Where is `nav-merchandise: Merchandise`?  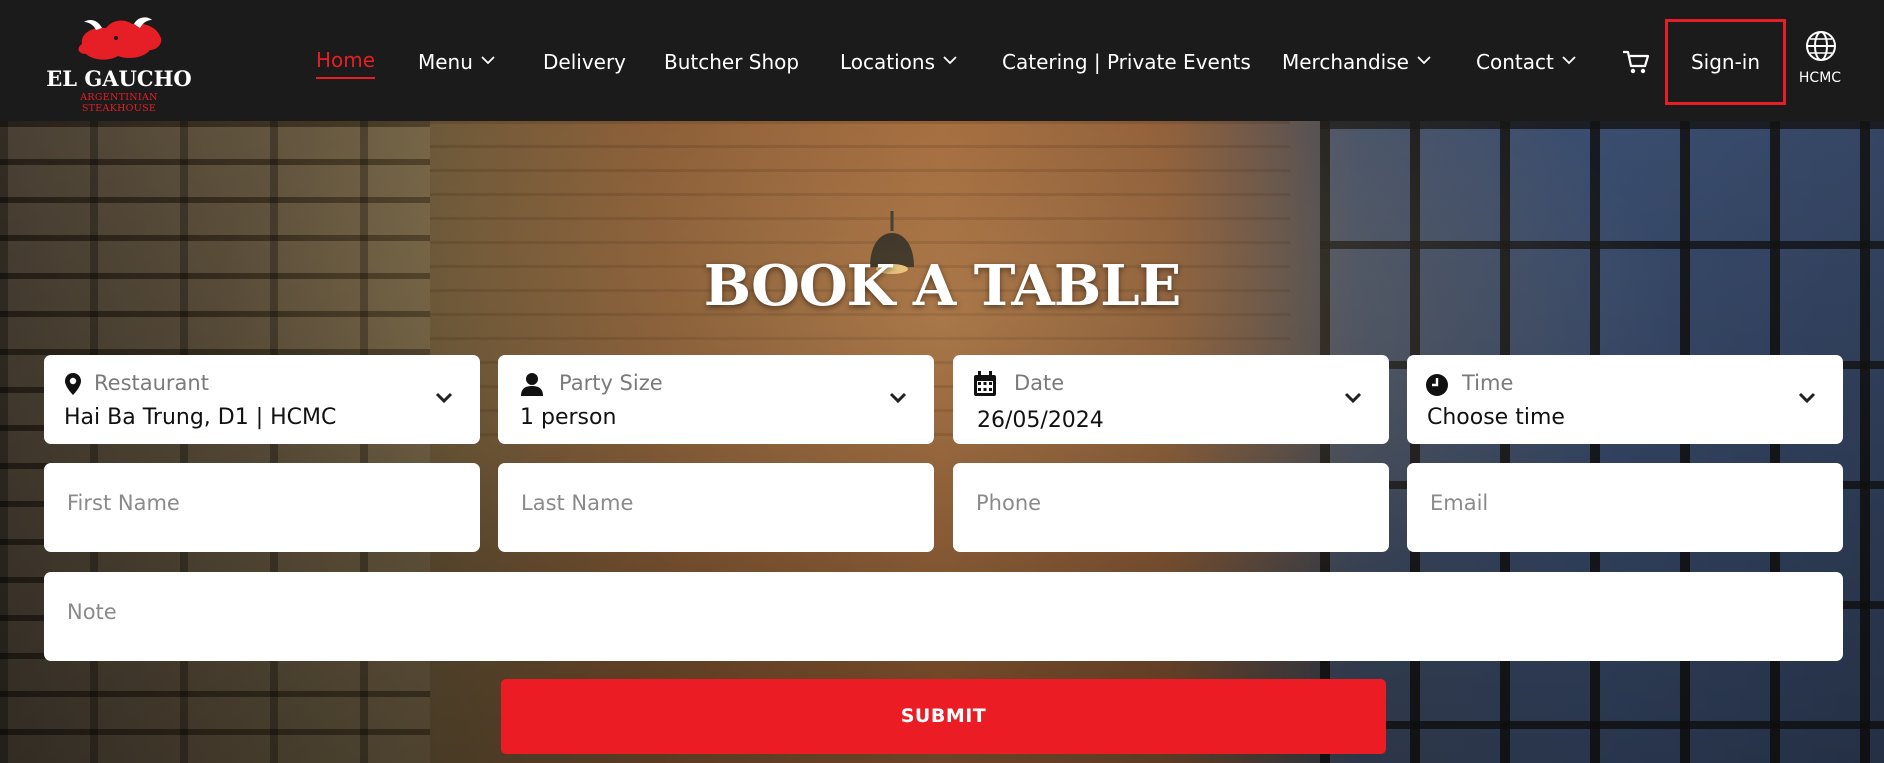
nav-merchandise: Merchandise is located at coordinates (1356, 62).